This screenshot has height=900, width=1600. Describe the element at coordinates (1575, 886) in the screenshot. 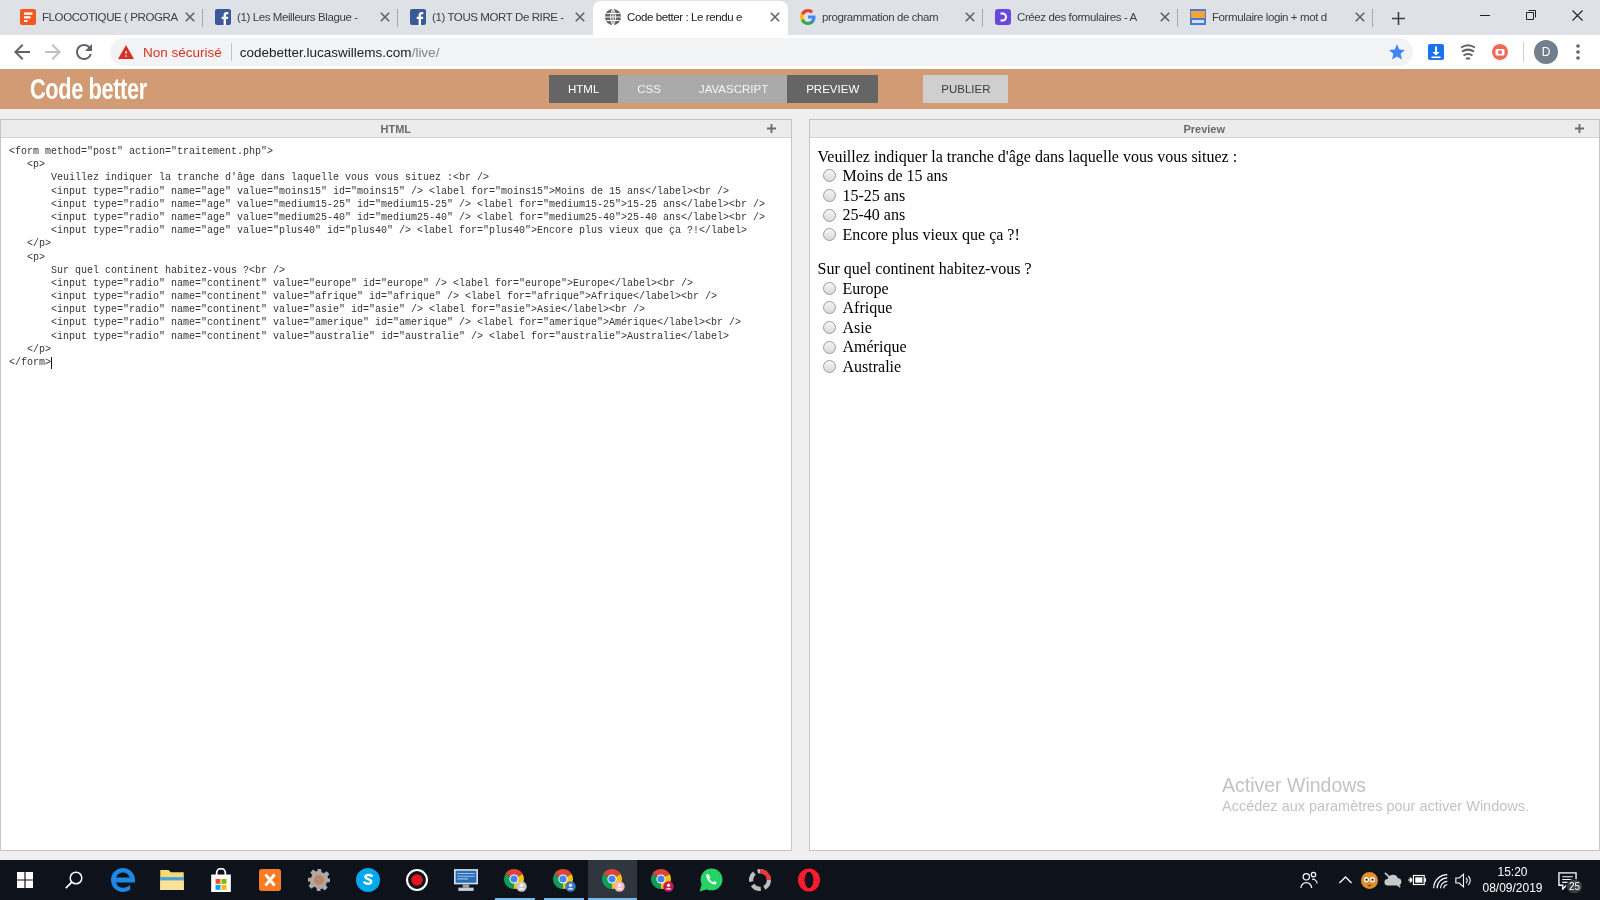

I see `notification-count: 25` at that location.